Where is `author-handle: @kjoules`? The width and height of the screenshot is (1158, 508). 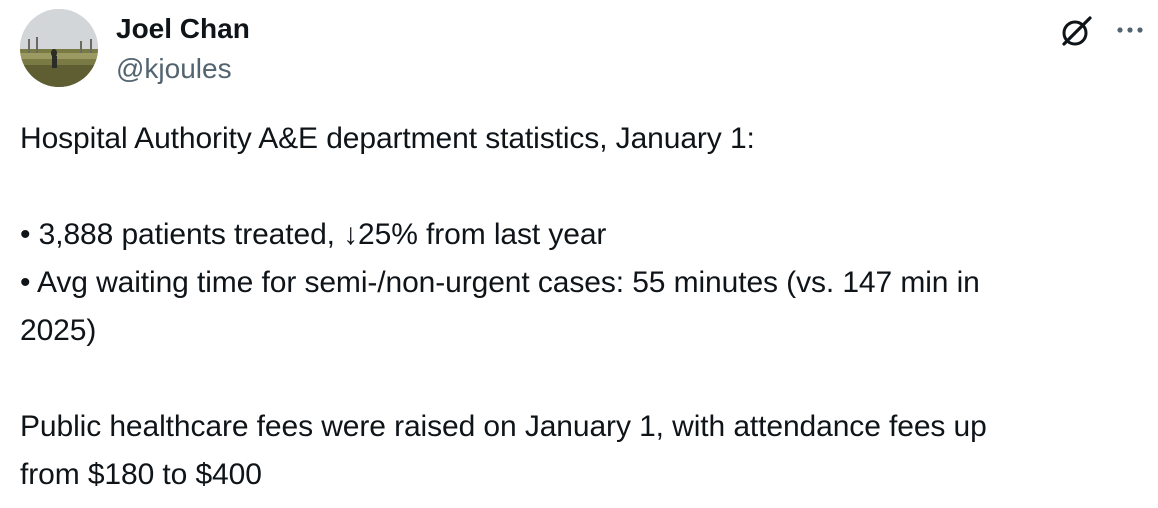 author-handle: @kjoules is located at coordinates (174, 69).